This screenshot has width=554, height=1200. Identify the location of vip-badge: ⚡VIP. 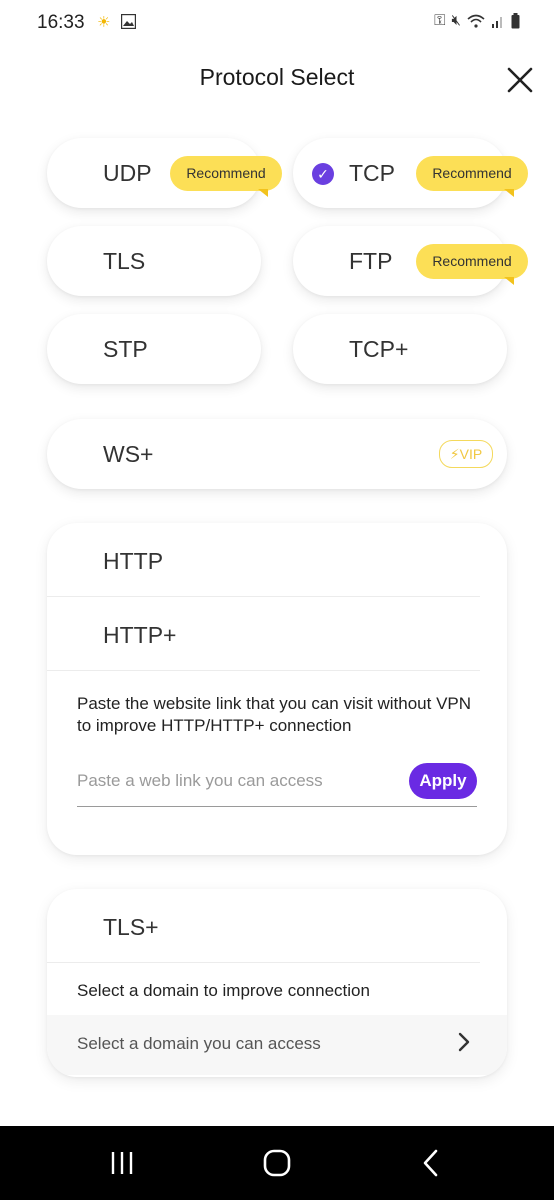
(466, 454).